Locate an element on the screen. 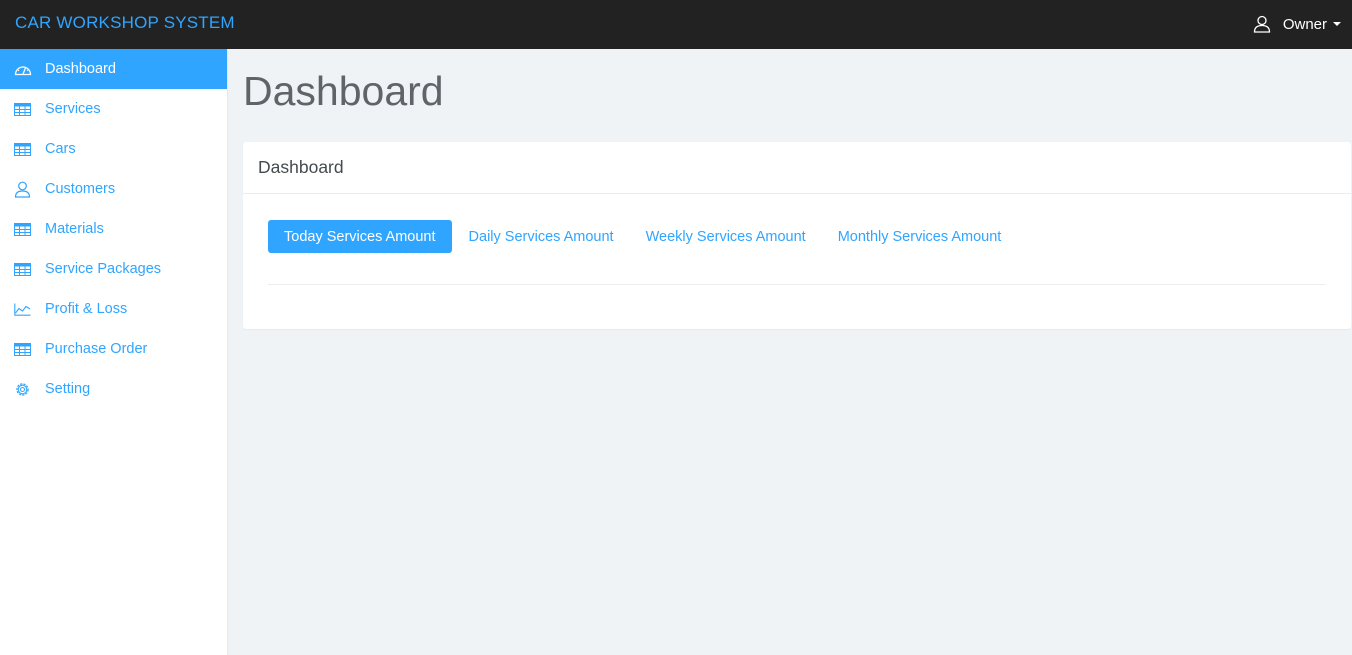  sidebar-item-profit-loss: Profit & Loss is located at coordinates (113, 309).